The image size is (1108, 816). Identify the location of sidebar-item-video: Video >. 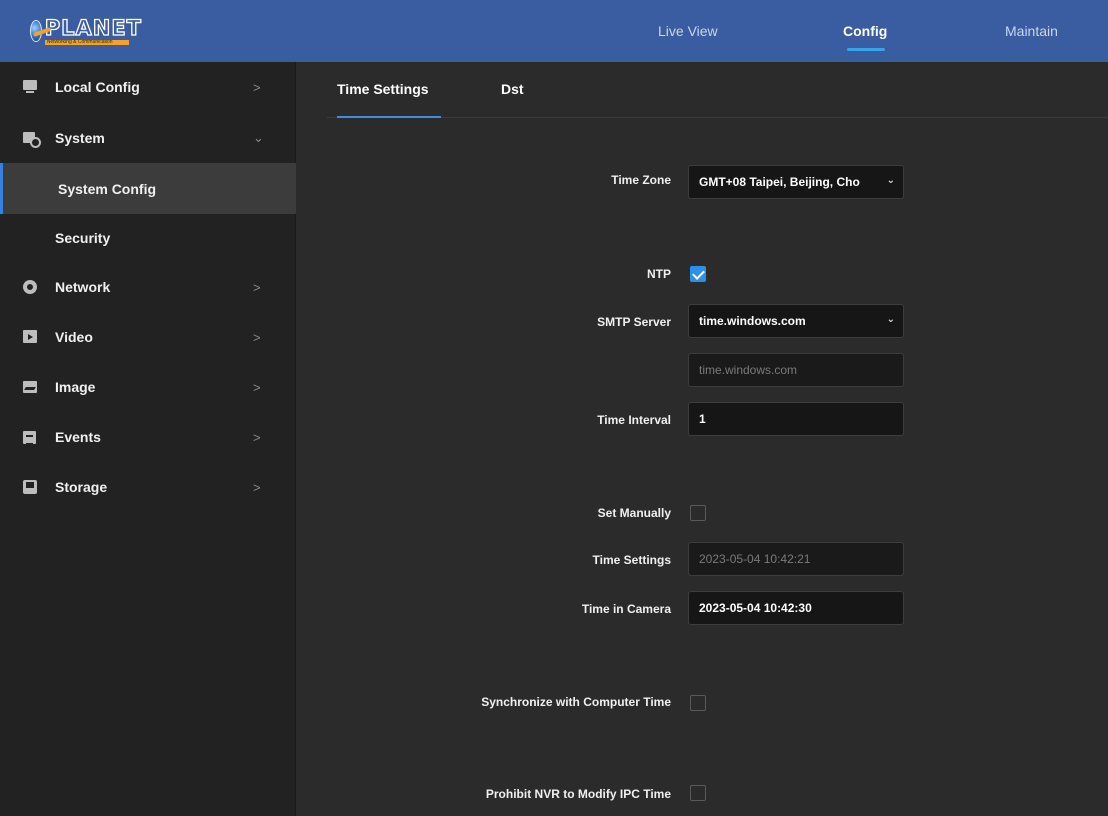
(148, 337).